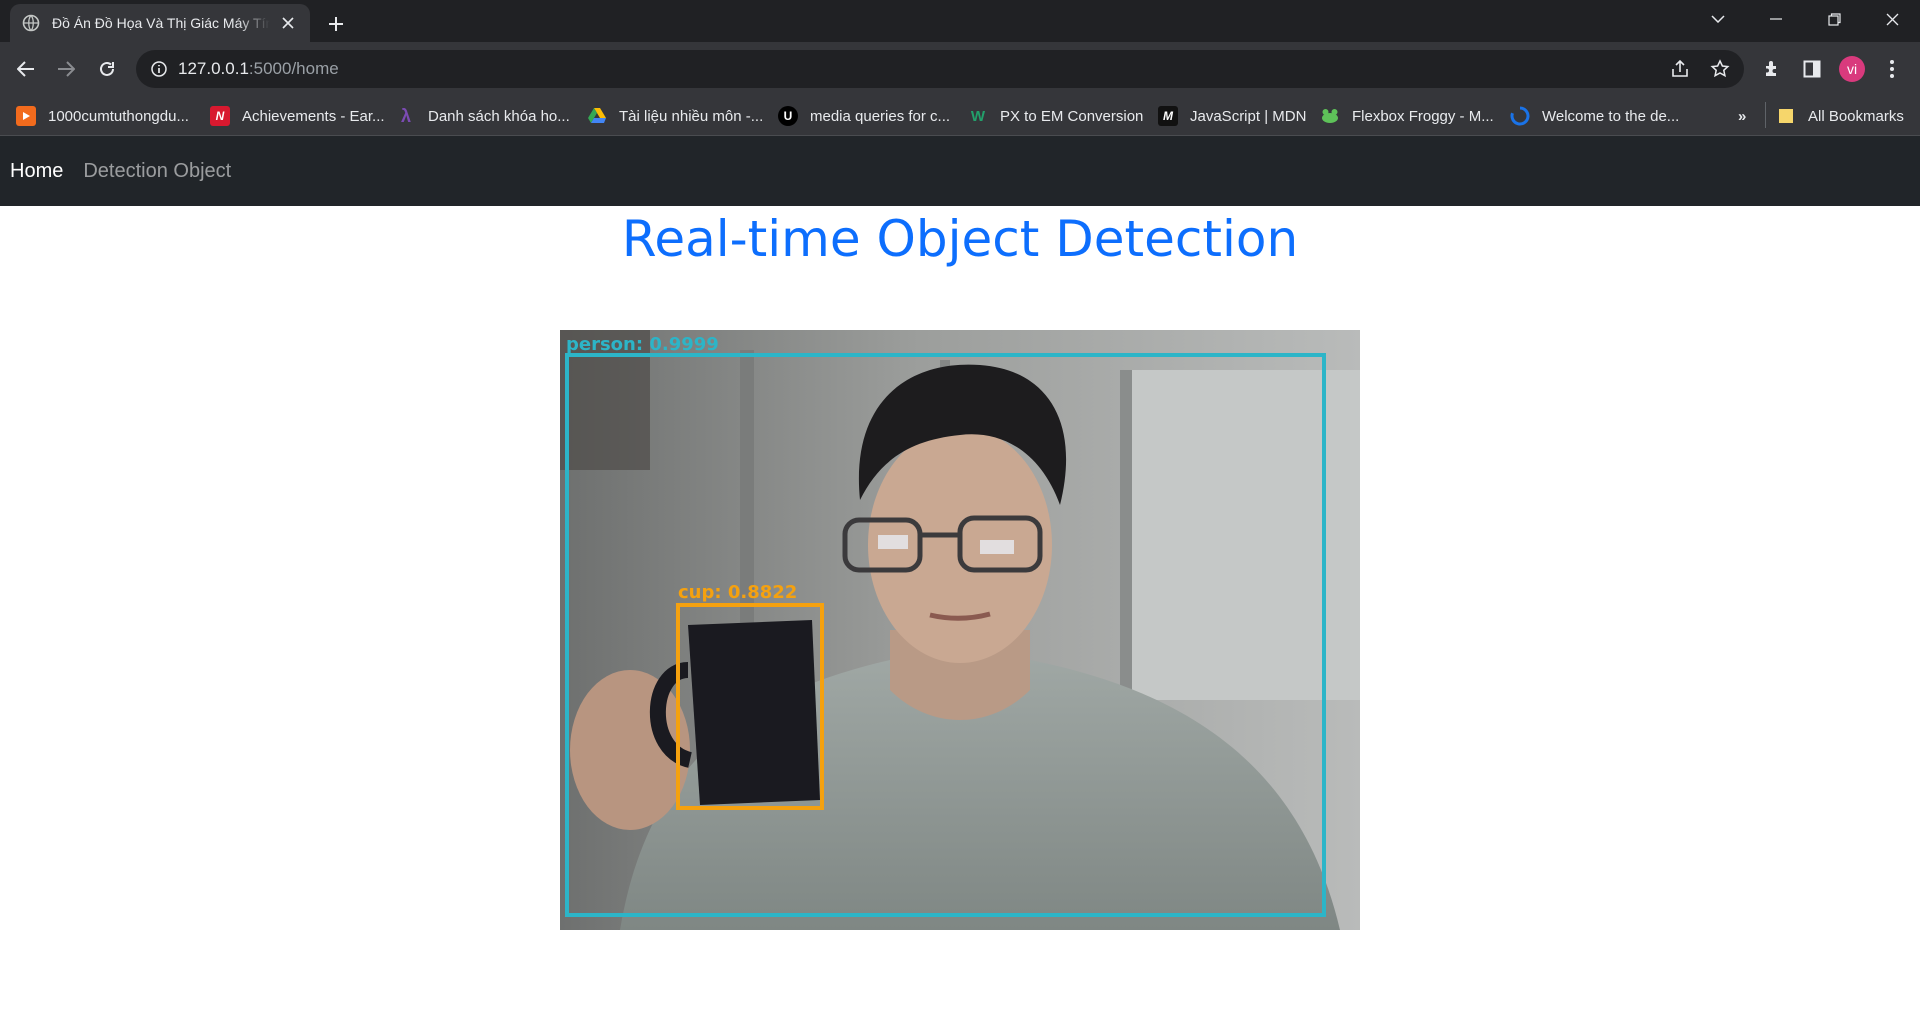  I want to click on address-bar: 127.0.0.1:5000/home, so click(940, 69).